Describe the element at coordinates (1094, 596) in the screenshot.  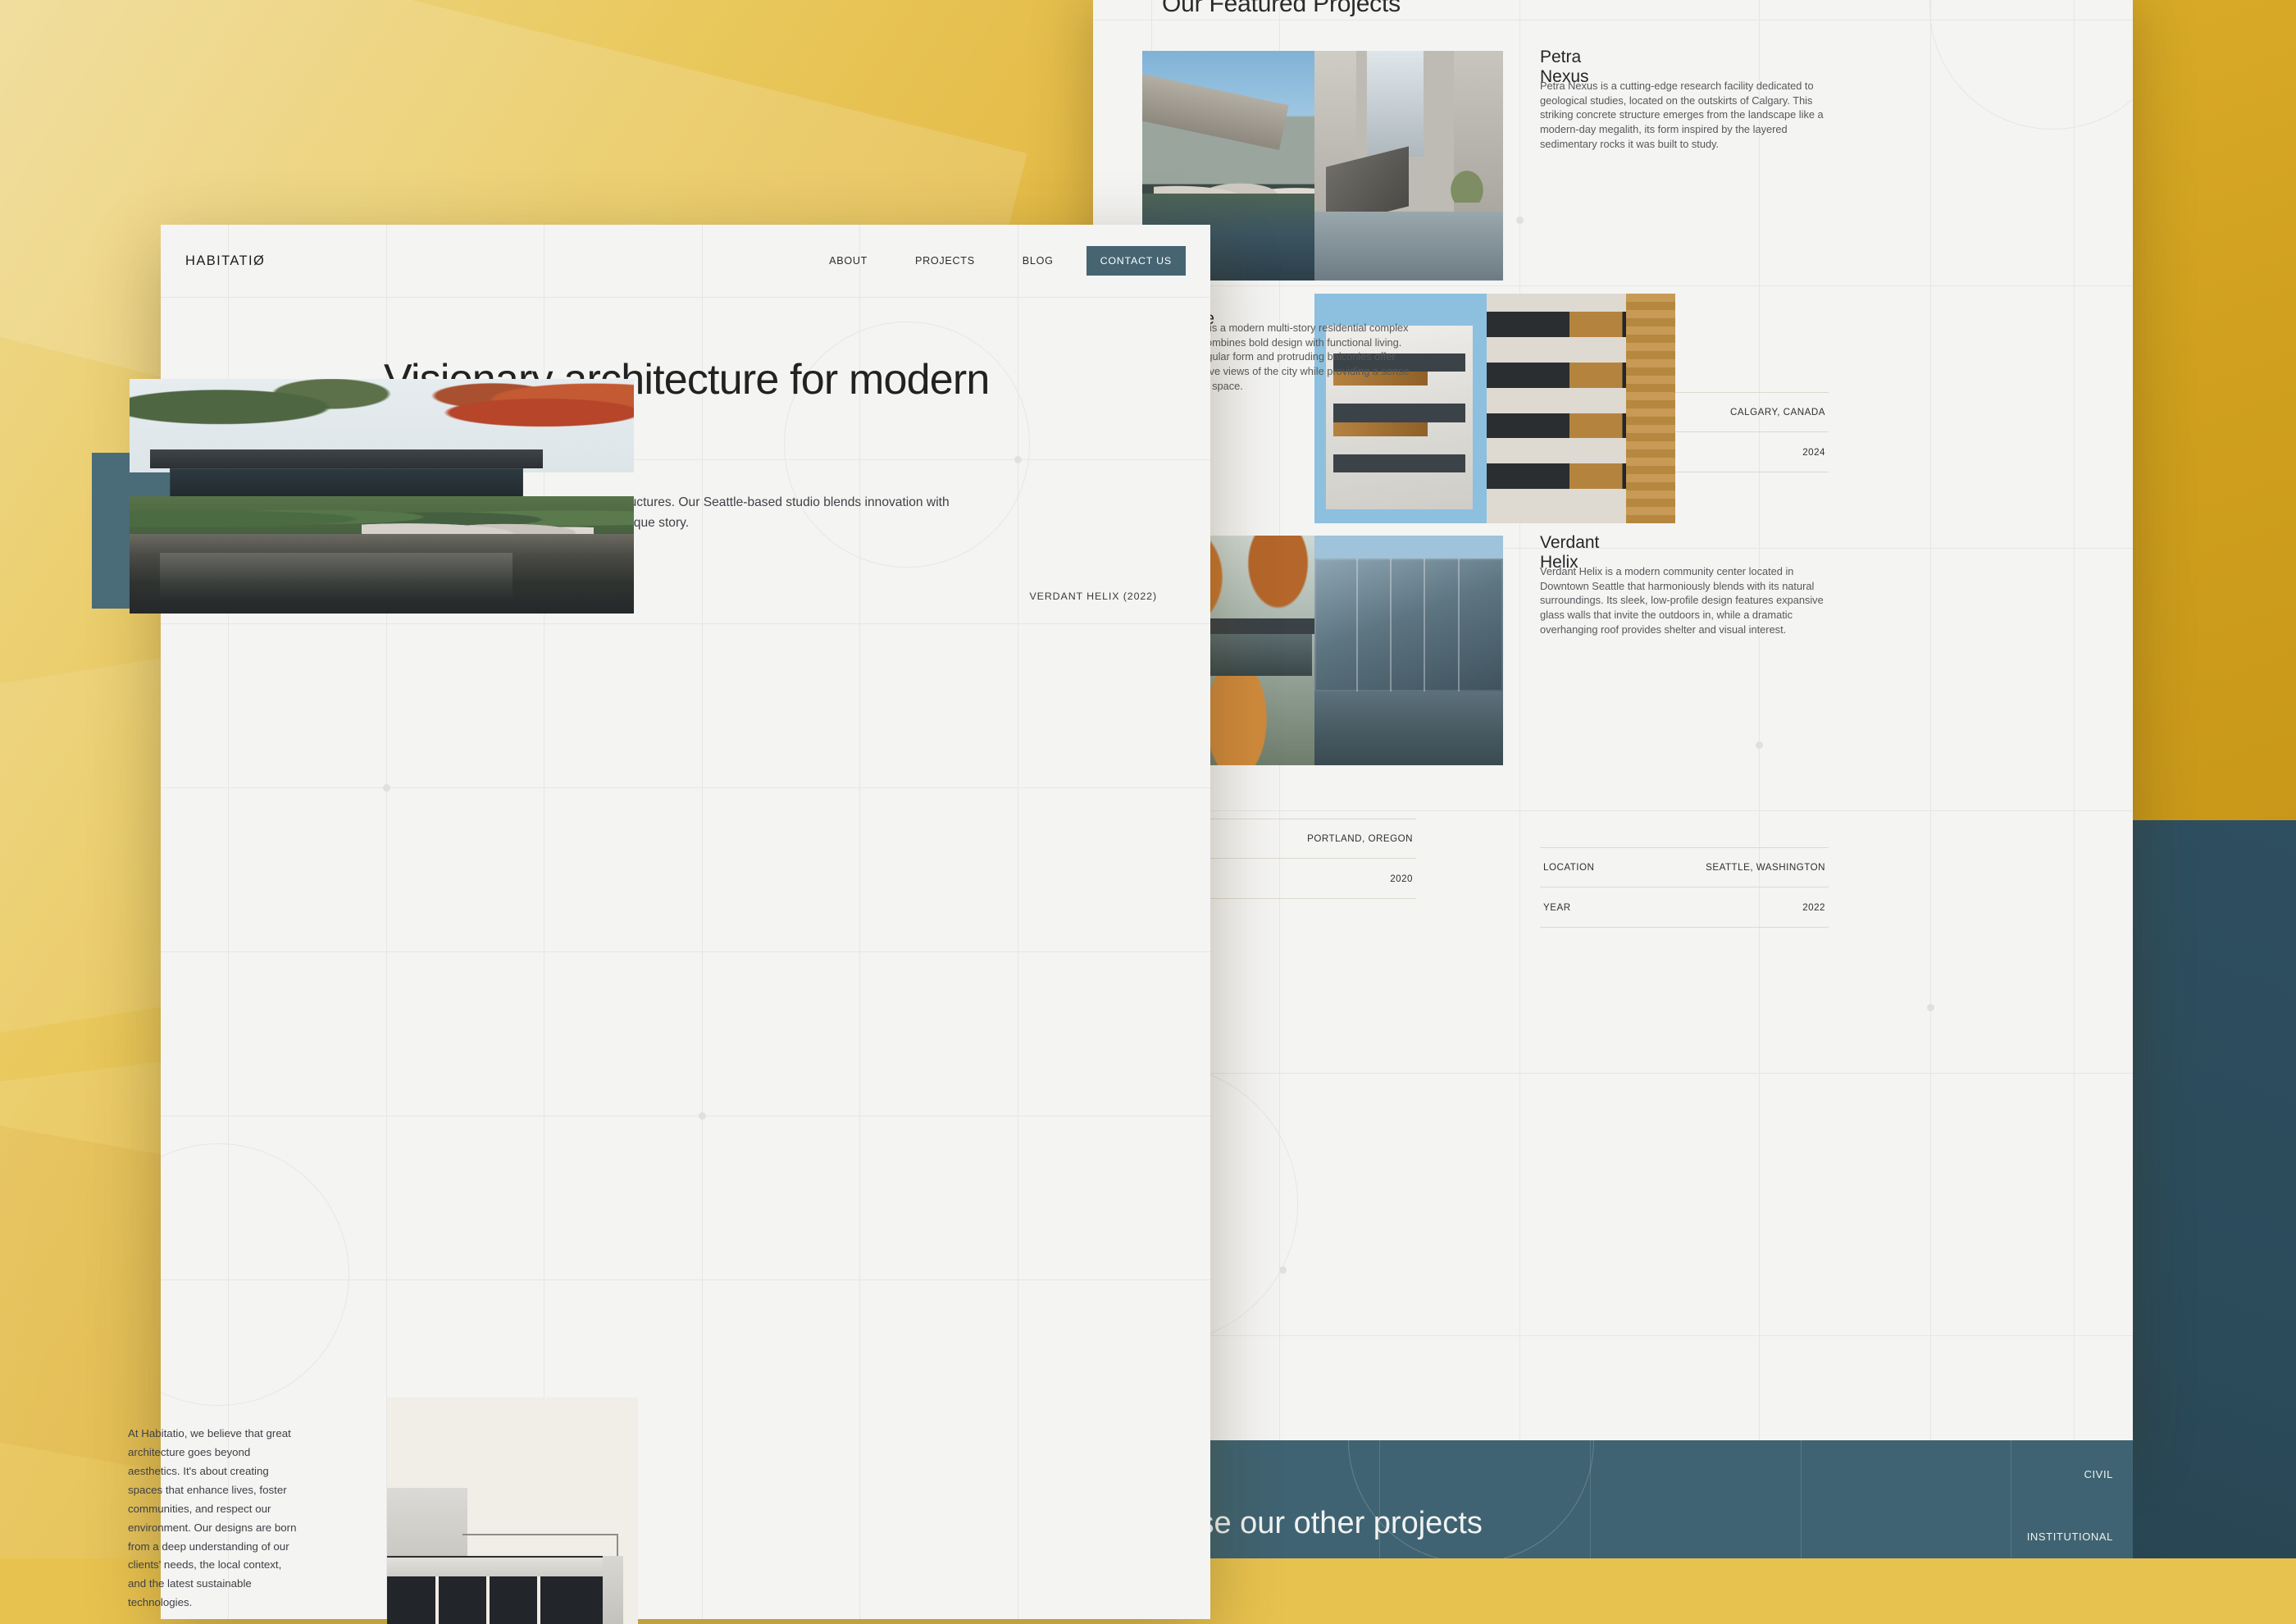
I see `hero-image-caption: VERDANT HELIX (2022)` at that location.